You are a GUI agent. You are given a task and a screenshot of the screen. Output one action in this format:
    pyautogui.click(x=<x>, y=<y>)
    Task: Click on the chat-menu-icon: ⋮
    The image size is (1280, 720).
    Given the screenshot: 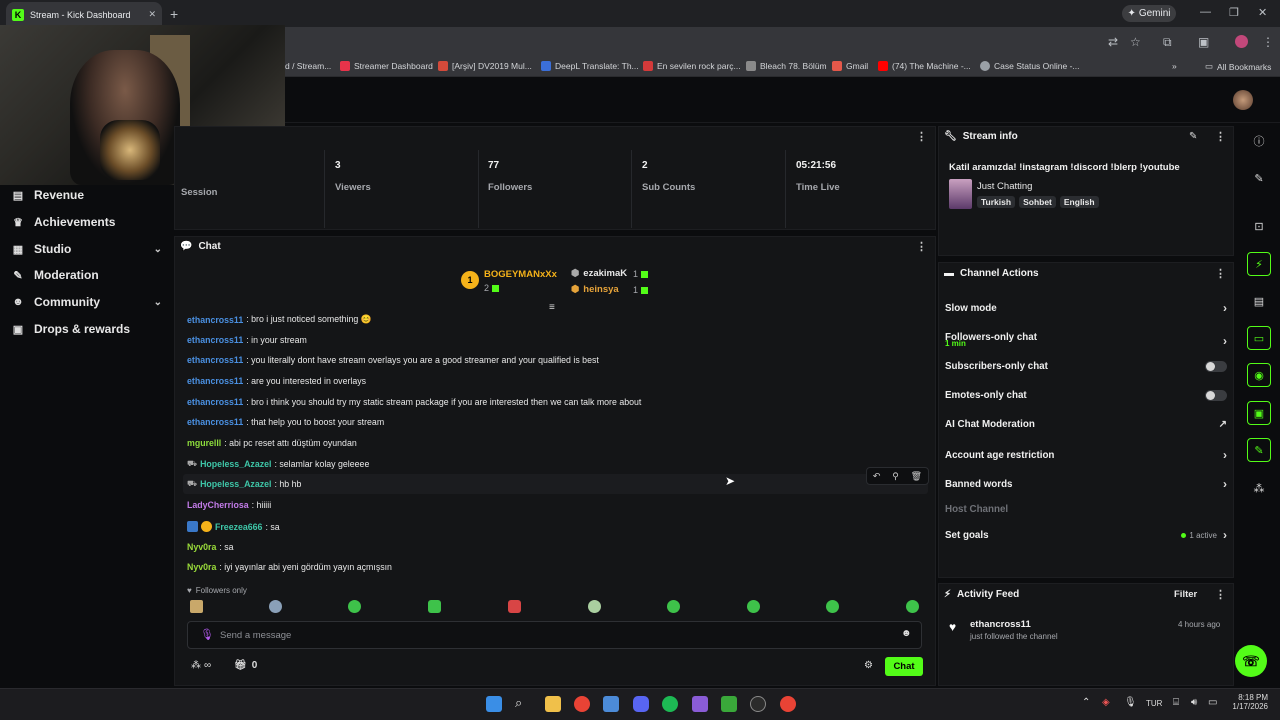 What is the action you would take?
    pyautogui.click(x=921, y=246)
    